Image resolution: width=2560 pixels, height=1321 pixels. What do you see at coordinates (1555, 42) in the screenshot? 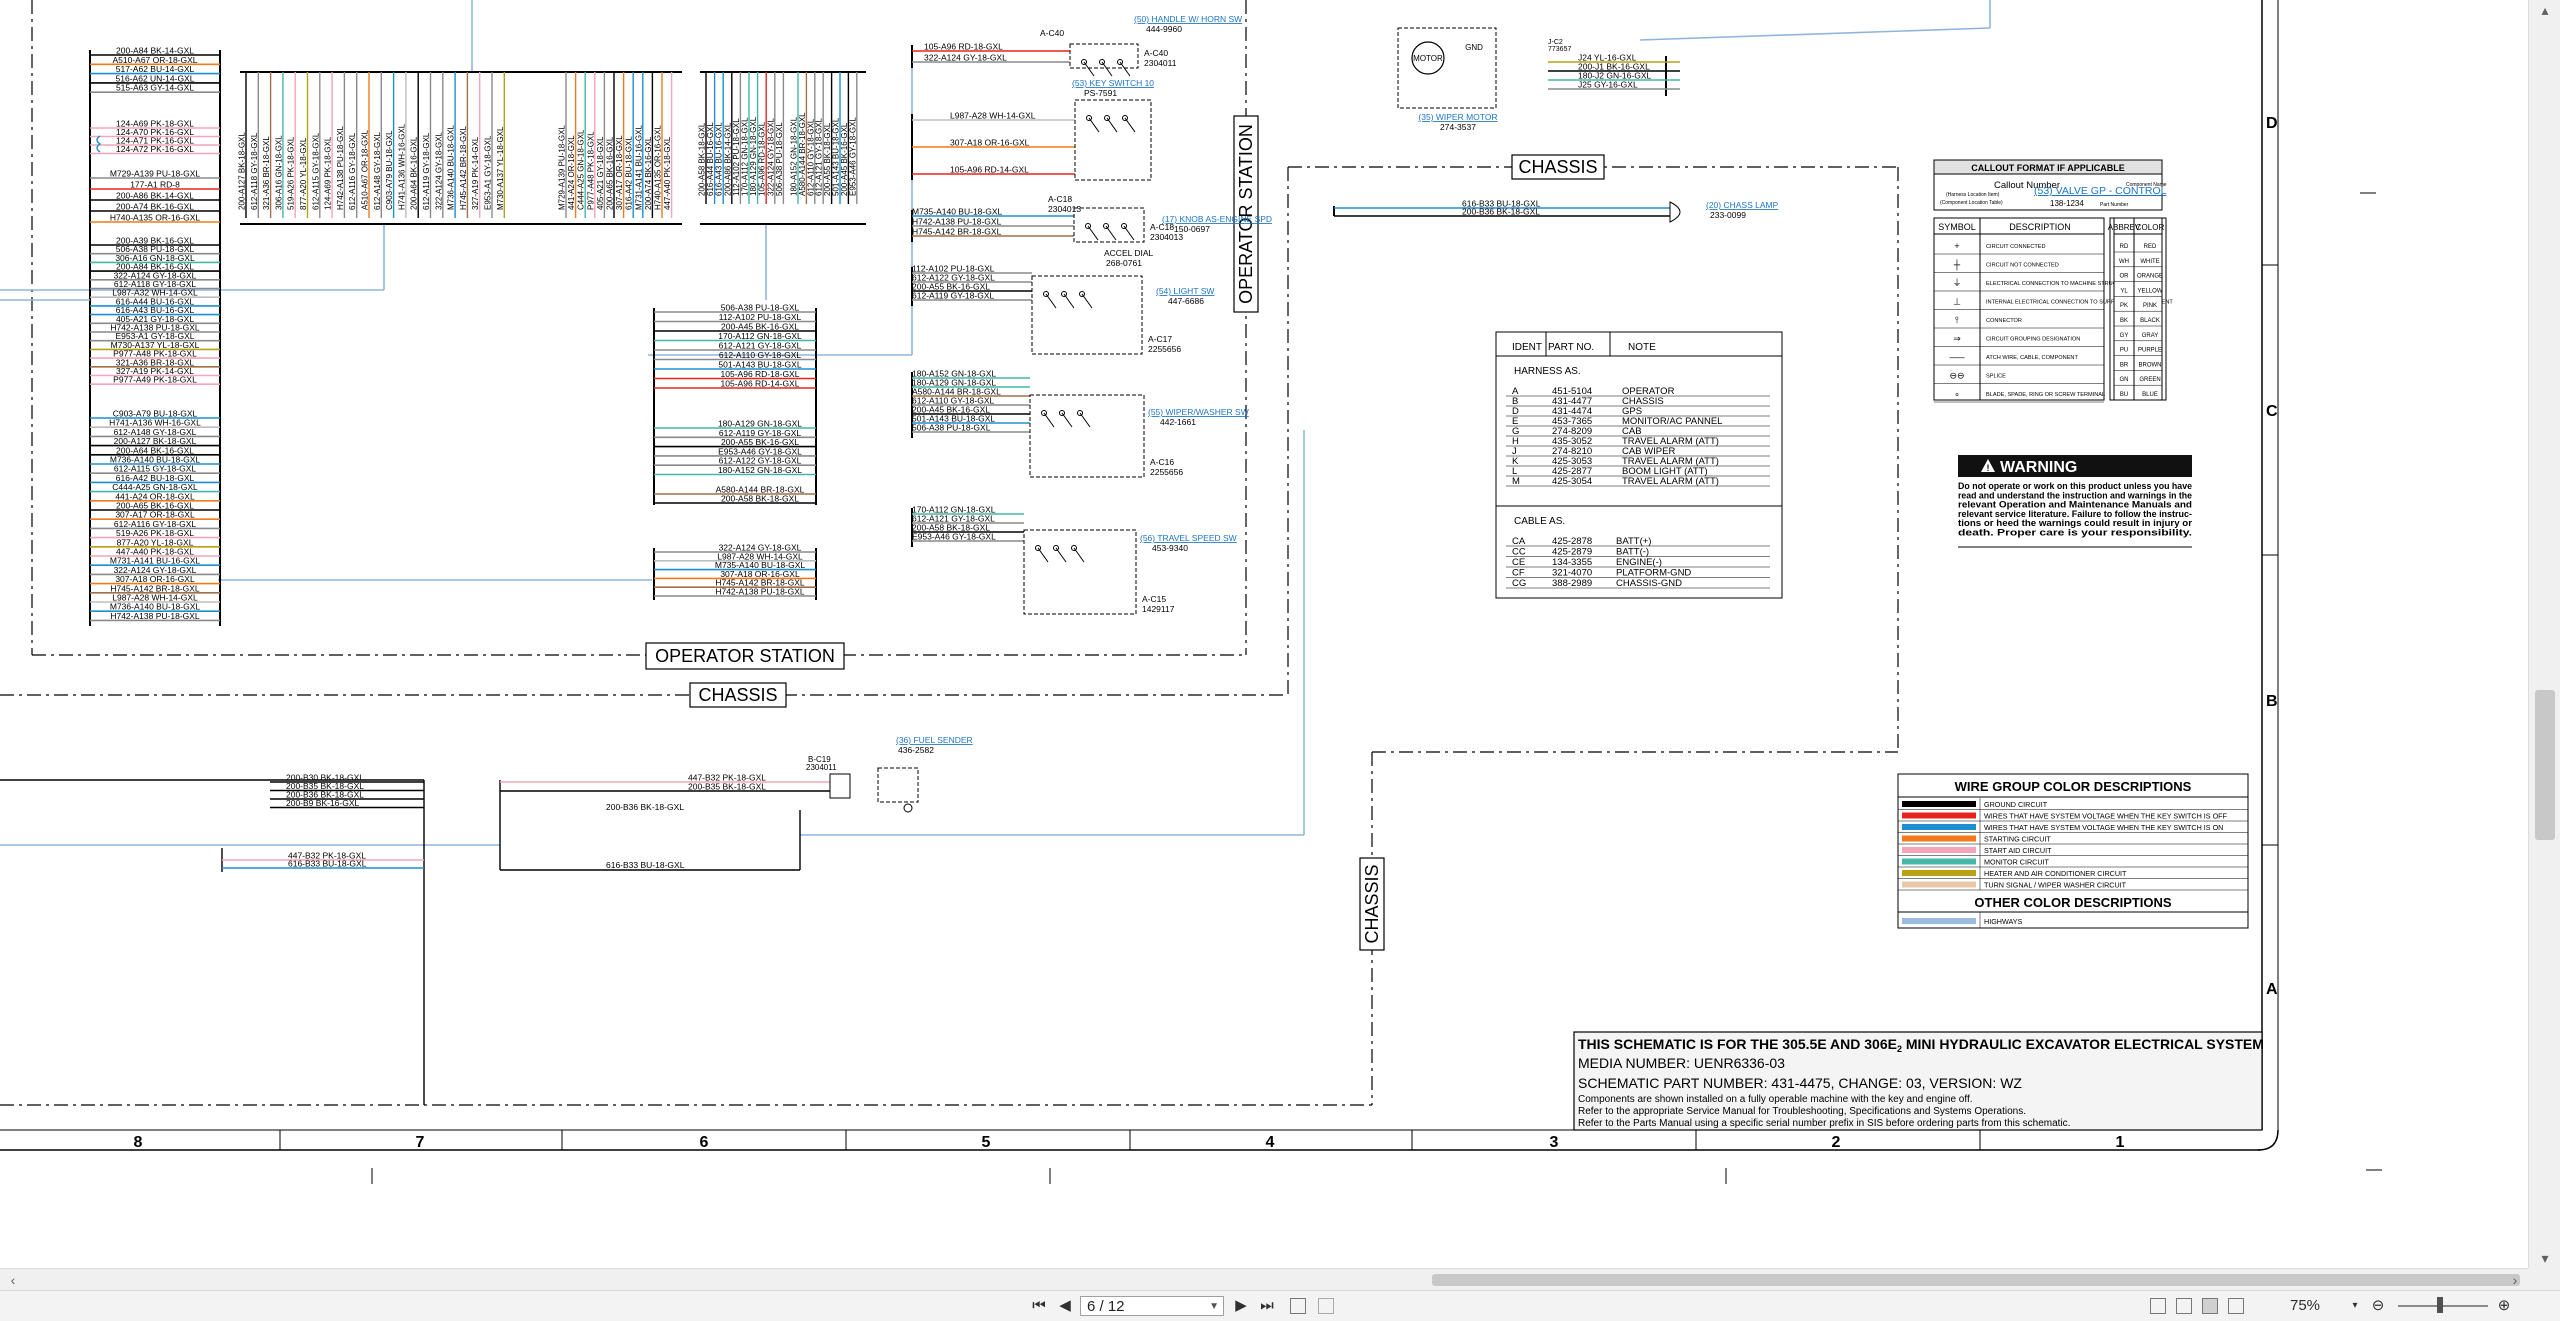
I see `connector-id: J-C2` at bounding box center [1555, 42].